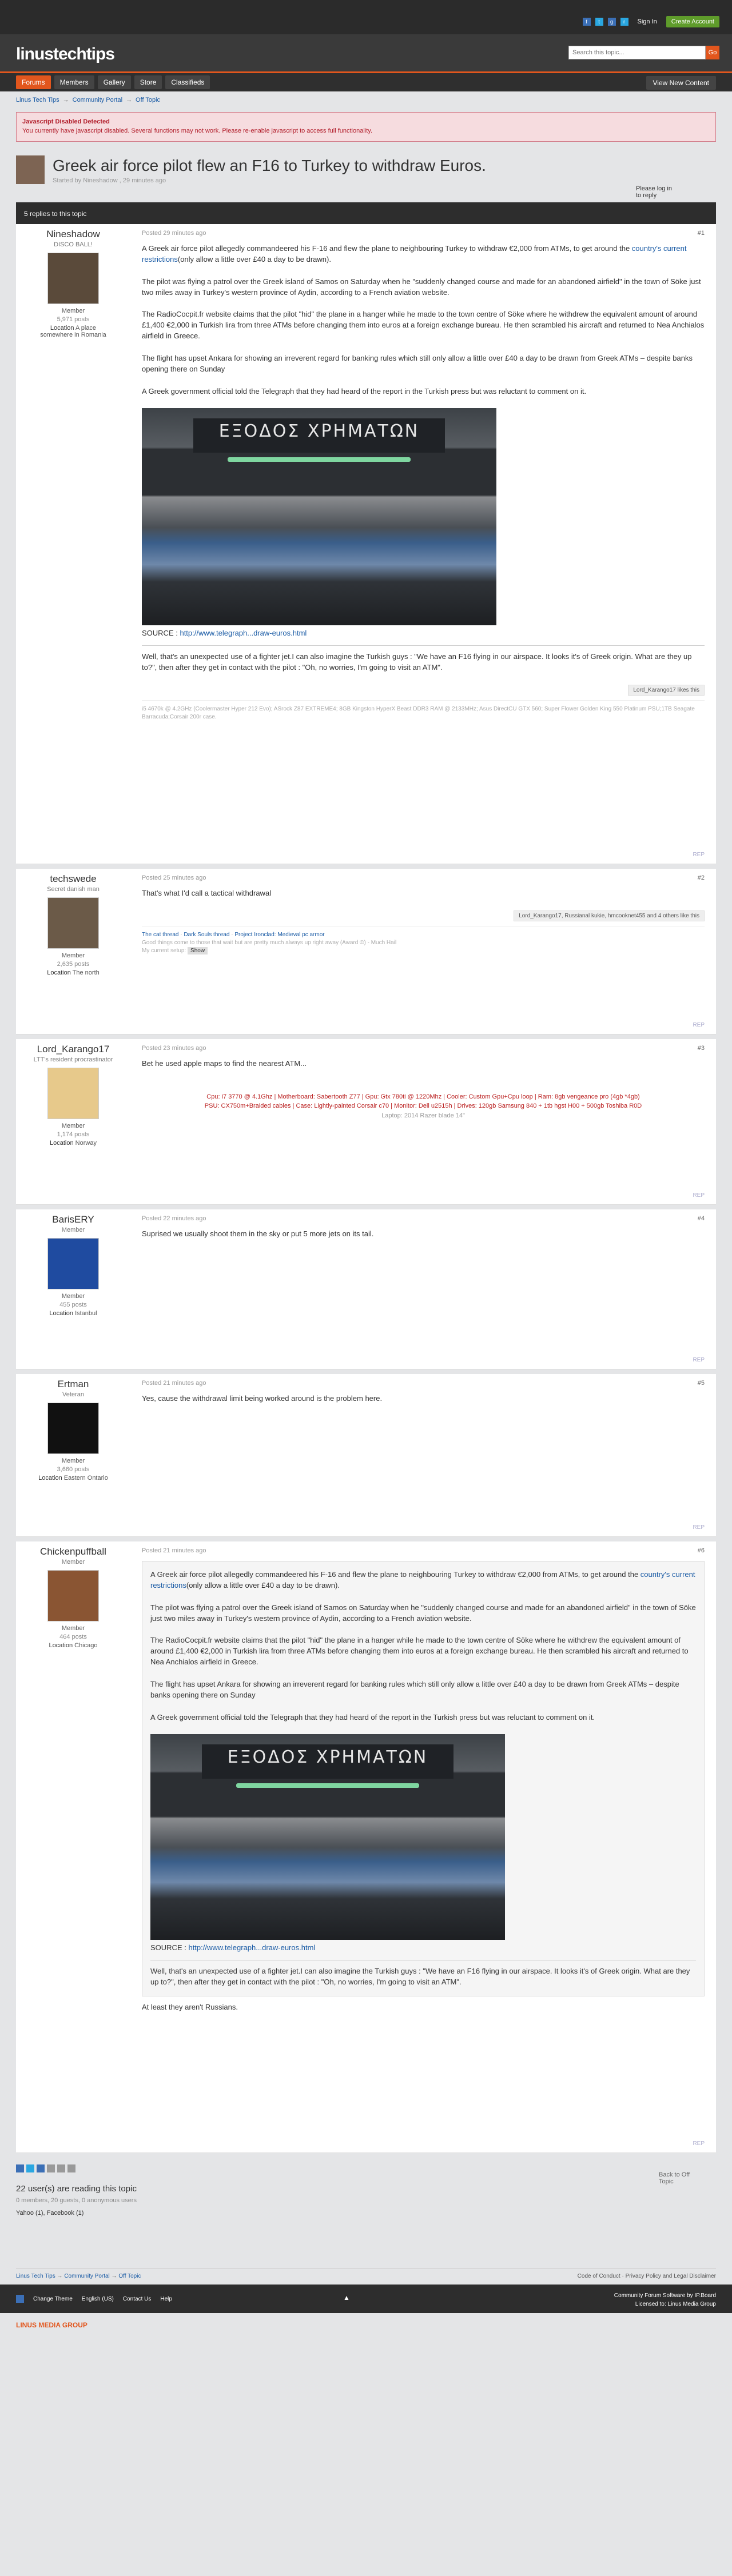 The height and width of the screenshot is (2576, 732). Describe the element at coordinates (692, 21) in the screenshot. I see `create-account-button: Create Account` at that location.